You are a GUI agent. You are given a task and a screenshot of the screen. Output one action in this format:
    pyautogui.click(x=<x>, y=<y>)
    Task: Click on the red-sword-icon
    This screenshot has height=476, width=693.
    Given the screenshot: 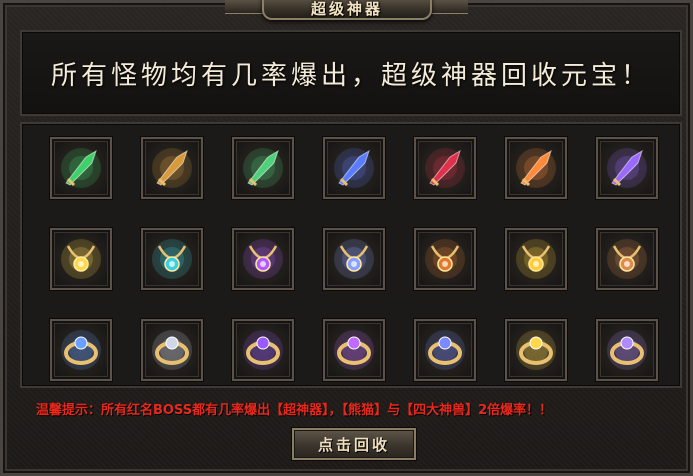 What is the action you would take?
    pyautogui.click(x=445, y=168)
    